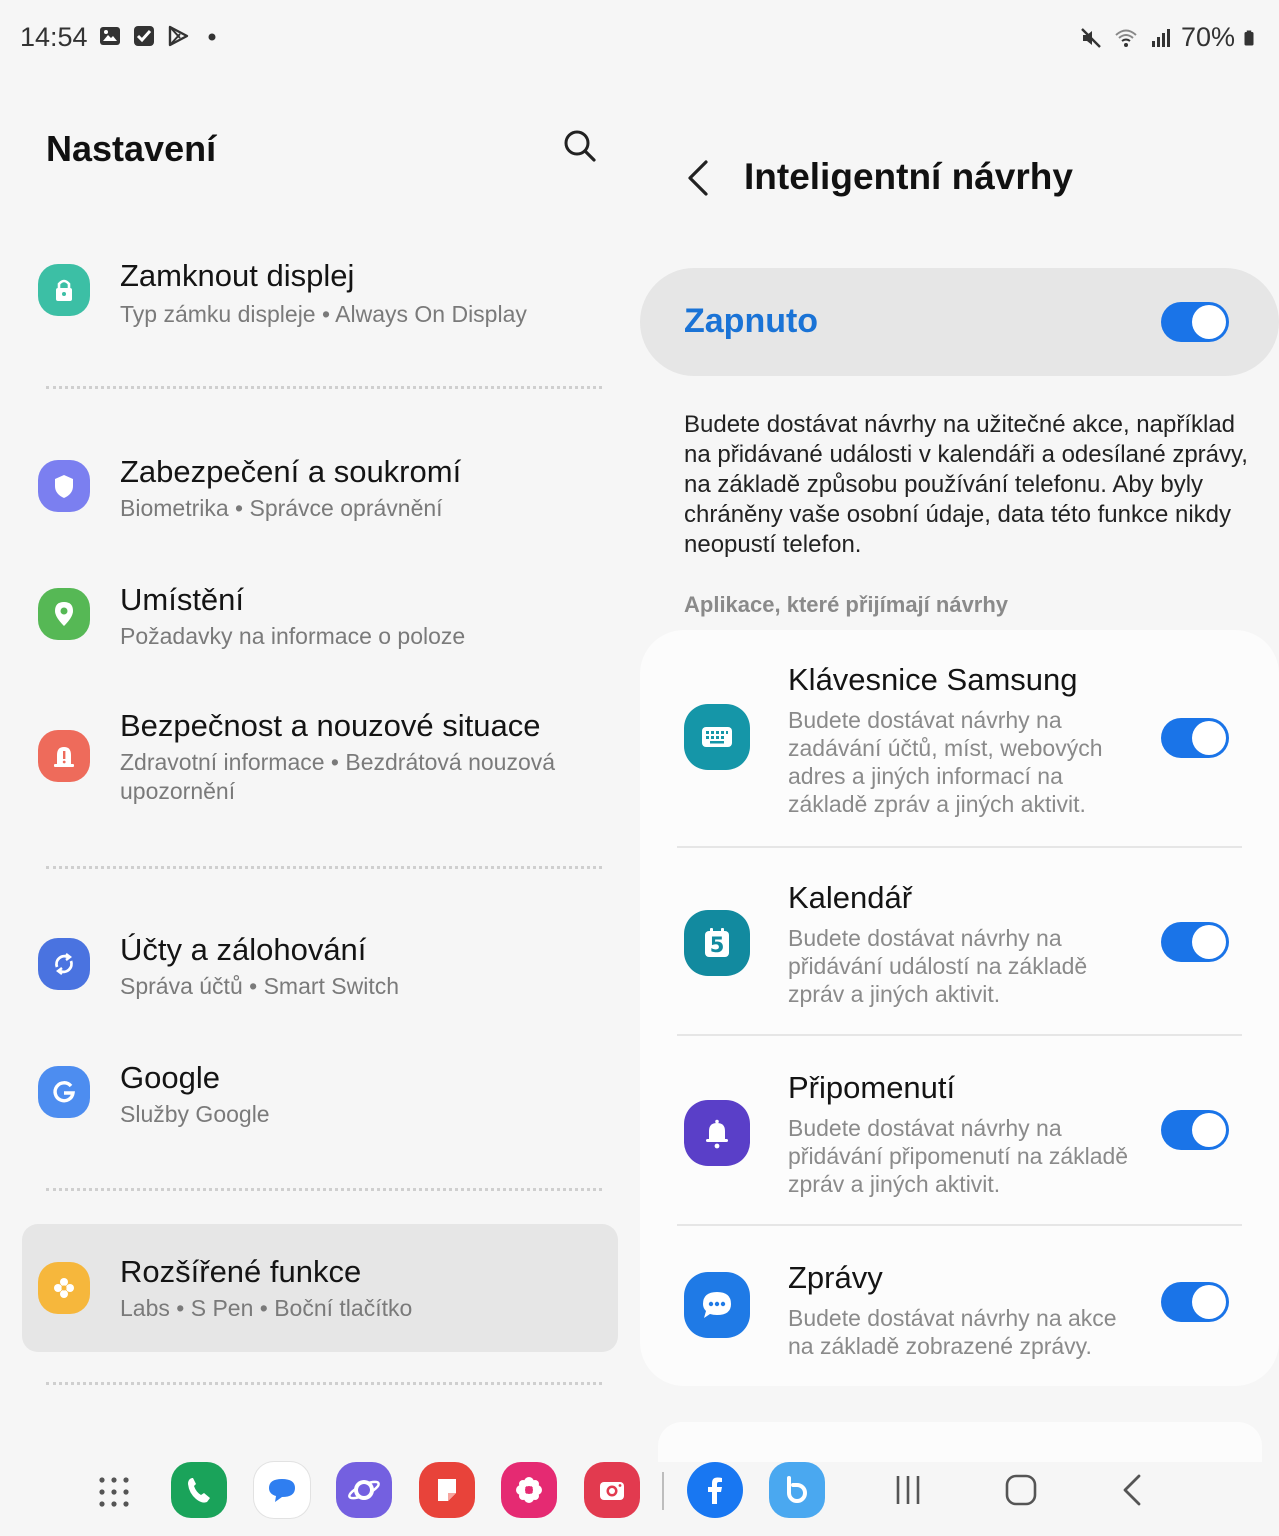 The height and width of the screenshot is (1536, 1279). What do you see at coordinates (447, 1490) in the screenshot?
I see `notes-icon` at bounding box center [447, 1490].